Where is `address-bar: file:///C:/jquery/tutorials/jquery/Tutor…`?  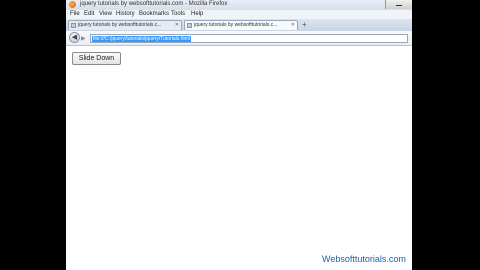
address-bar: file:///C:/jquery/tutorials/jquery/Tutor… is located at coordinates (249, 38).